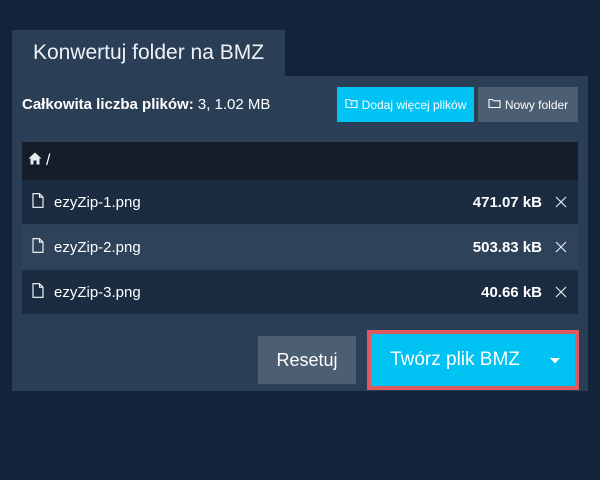 This screenshot has height=480, width=600. I want to click on caret-down-icon, so click(555, 360).